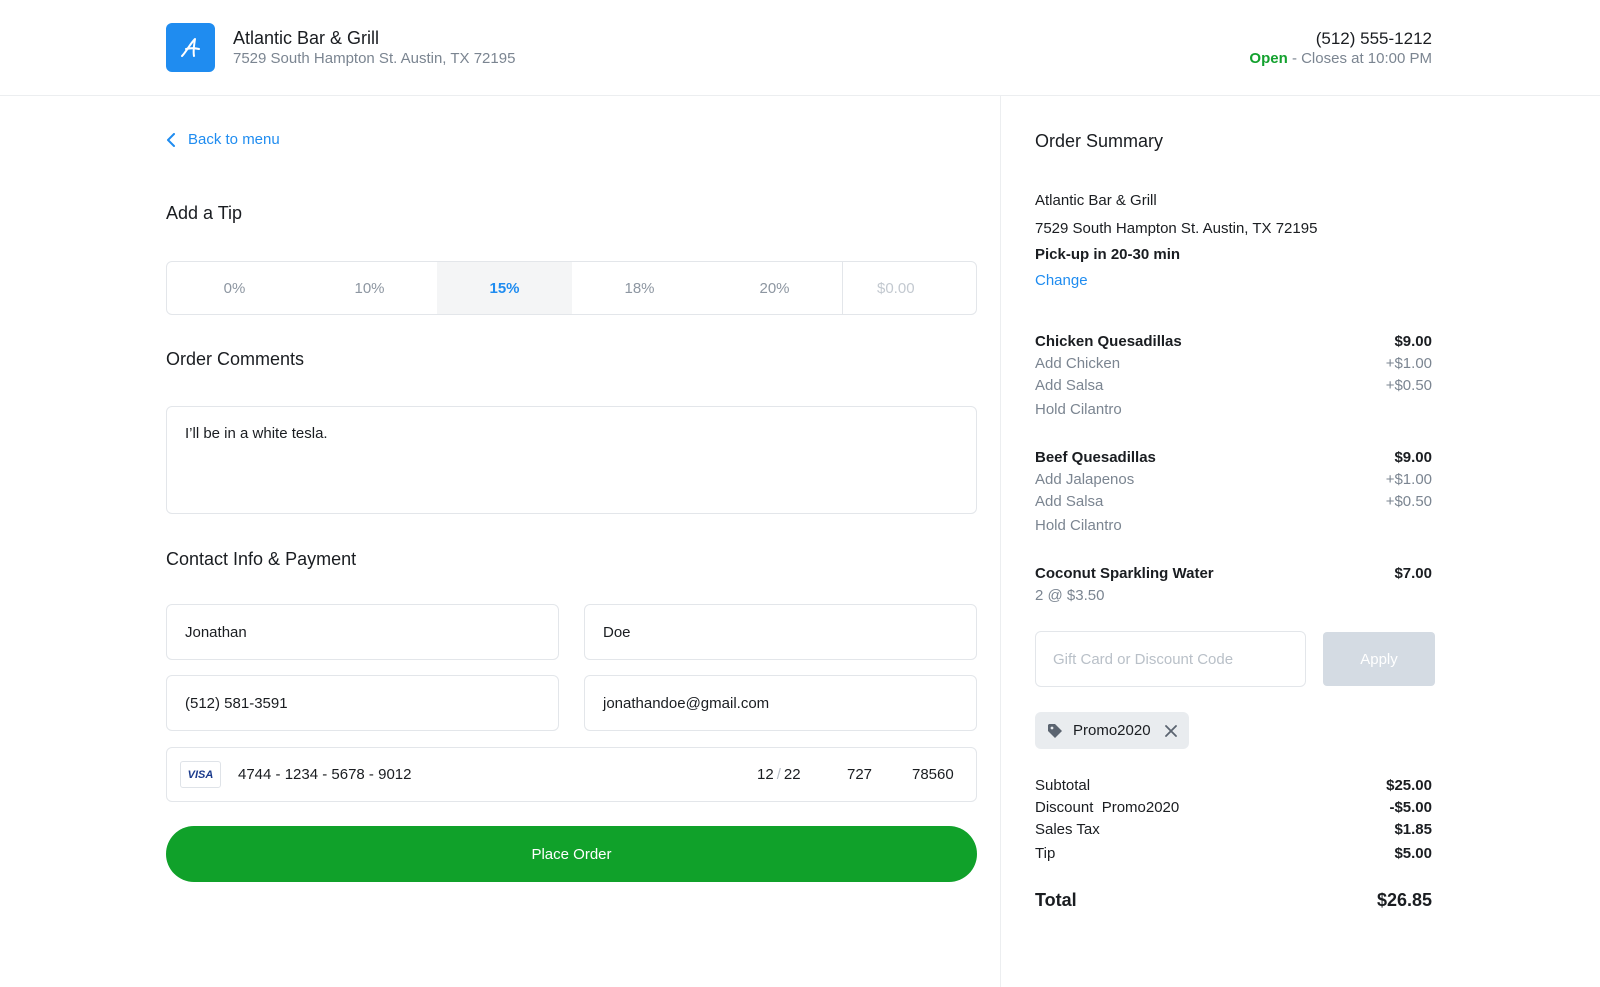 This screenshot has width=1600, height=987. I want to click on exp-month: 12, so click(765, 774).